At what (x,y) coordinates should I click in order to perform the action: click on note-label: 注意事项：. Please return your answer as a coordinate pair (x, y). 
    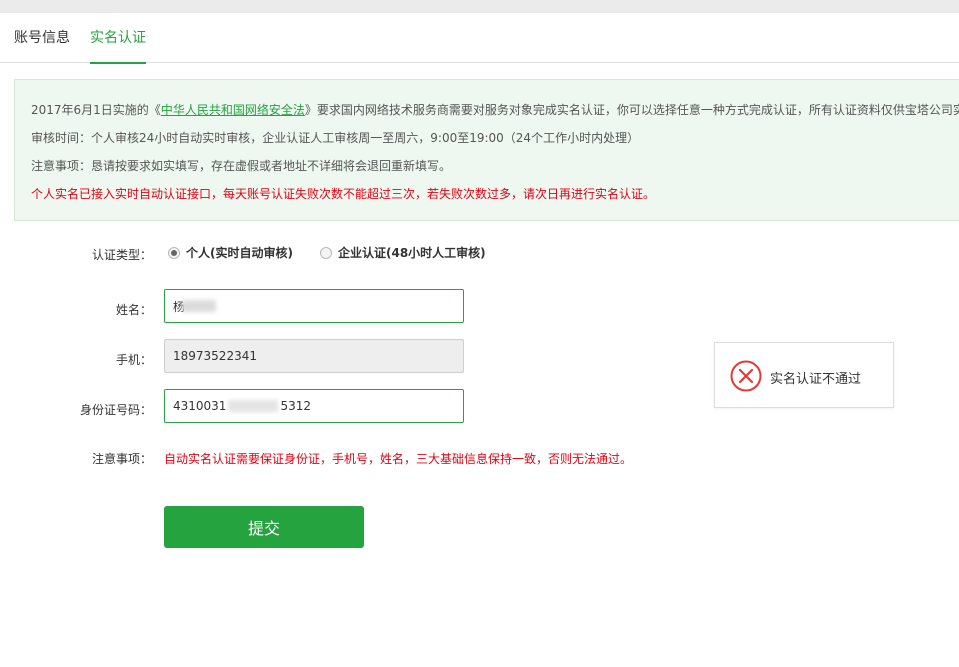
    Looking at the image, I should click on (121, 459).